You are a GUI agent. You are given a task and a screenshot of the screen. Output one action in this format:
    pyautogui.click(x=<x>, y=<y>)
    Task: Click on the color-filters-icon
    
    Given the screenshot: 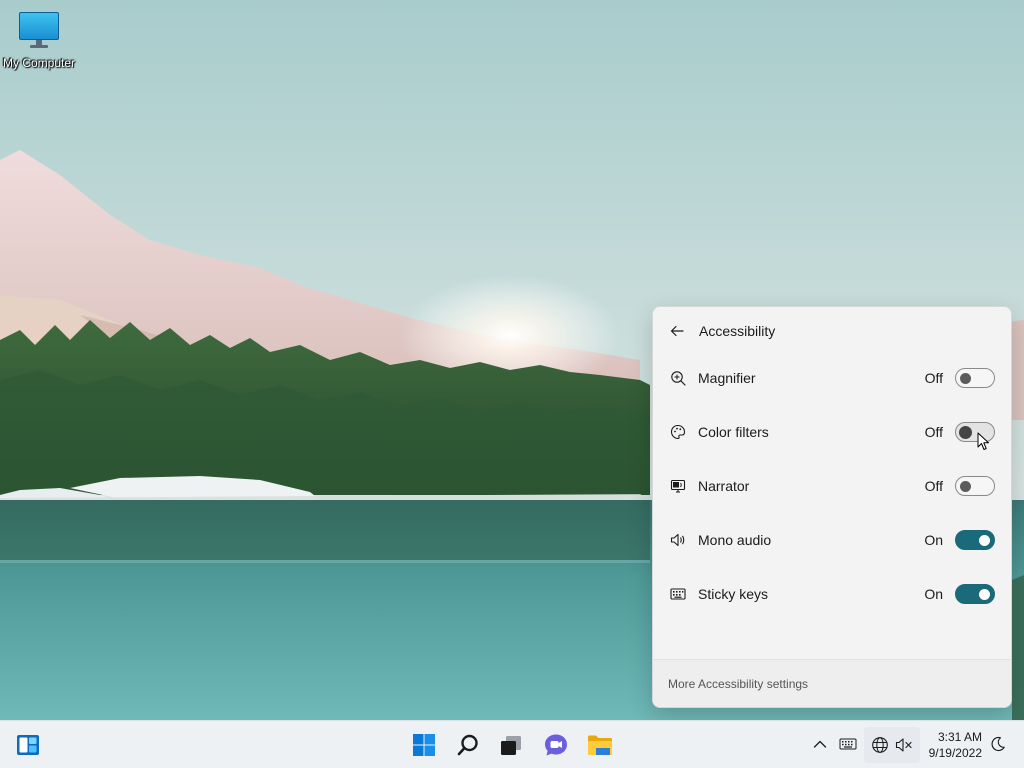 What is the action you would take?
    pyautogui.click(x=678, y=432)
    